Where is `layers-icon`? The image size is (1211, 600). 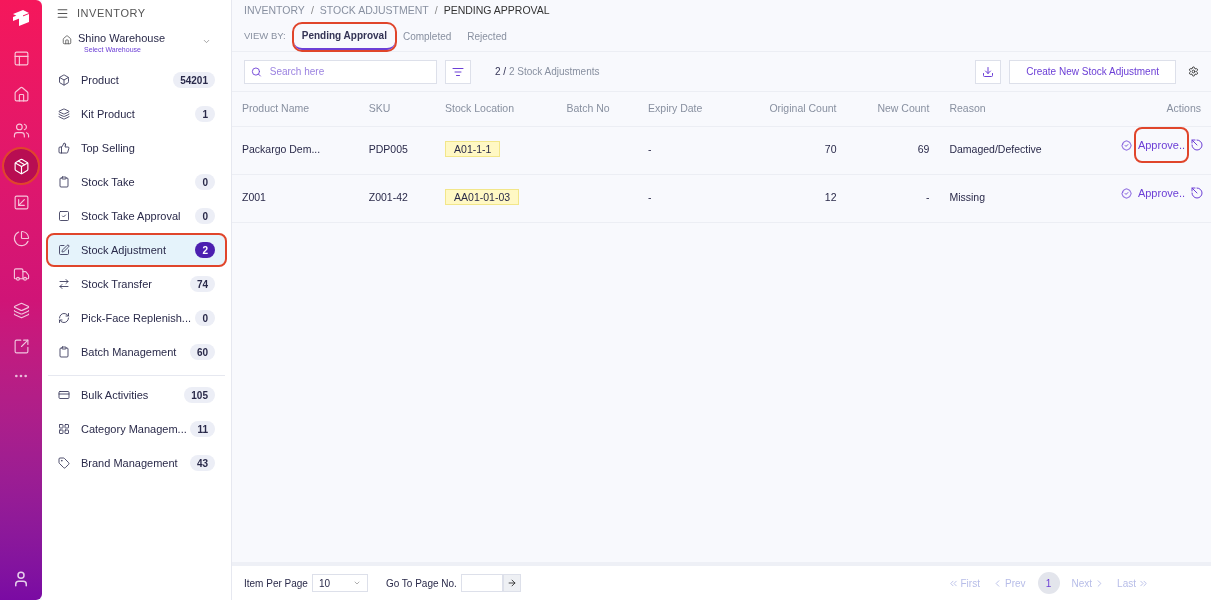 layers-icon is located at coordinates (64, 114).